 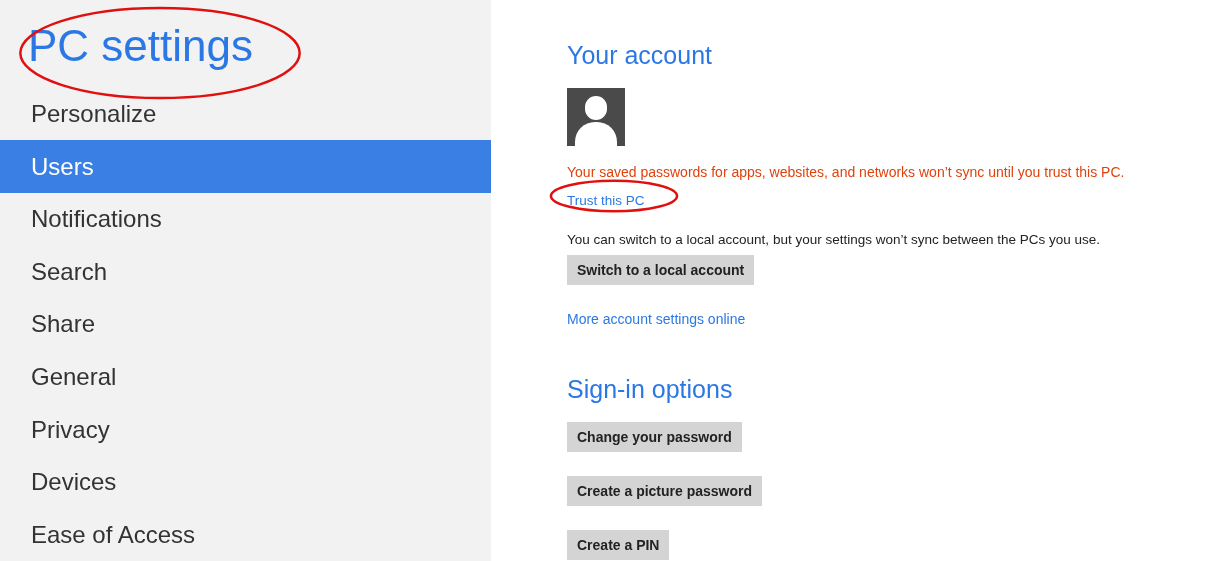 I want to click on switch-account-button: Switch to a local account, so click(x=661, y=270).